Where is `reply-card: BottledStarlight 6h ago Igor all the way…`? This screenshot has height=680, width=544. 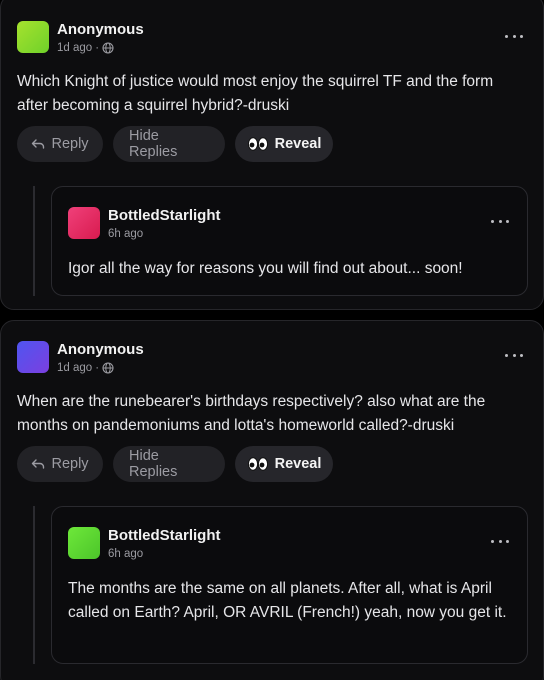 reply-card: BottledStarlight 6h ago Igor all the way… is located at coordinates (289, 241).